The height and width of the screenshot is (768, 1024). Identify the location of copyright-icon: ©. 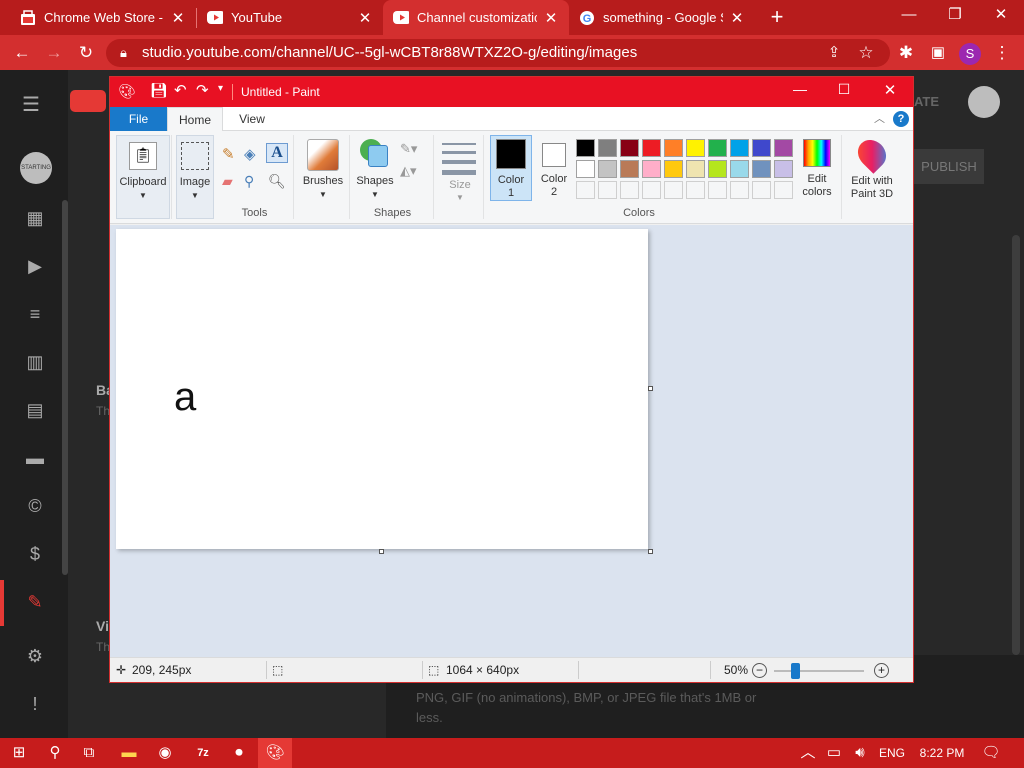
(35, 507).